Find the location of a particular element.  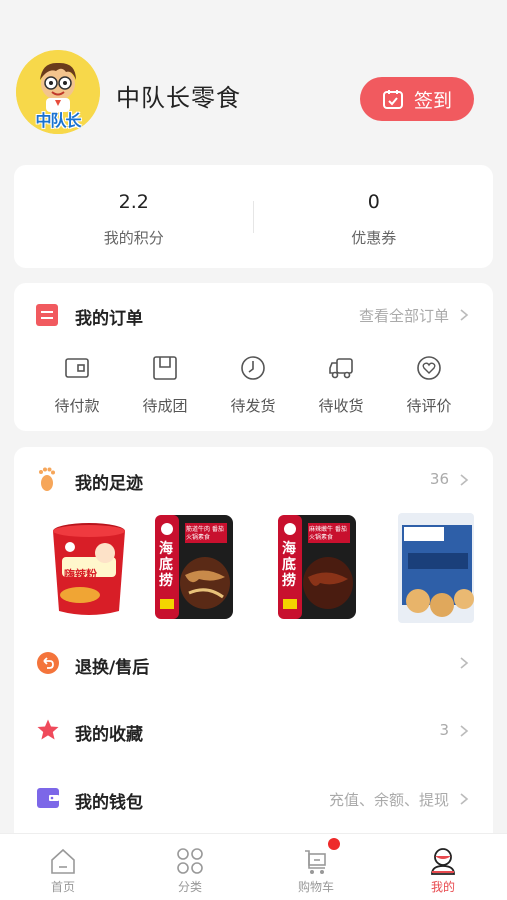

order-item-label: 待评价 is located at coordinates (429, 406).